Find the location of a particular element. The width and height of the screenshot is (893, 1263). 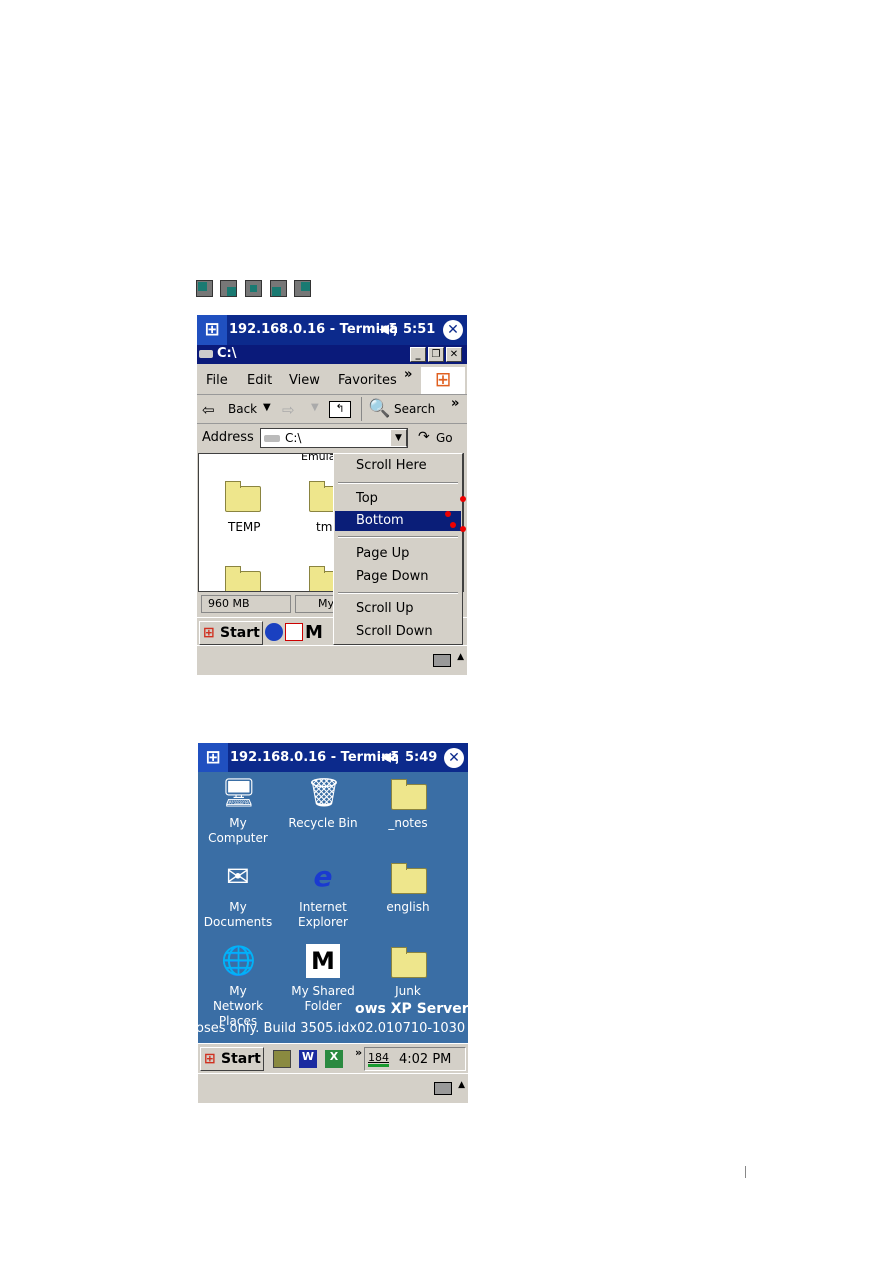

menu-item-scroll-here: Scroll Here is located at coordinates (398, 466).